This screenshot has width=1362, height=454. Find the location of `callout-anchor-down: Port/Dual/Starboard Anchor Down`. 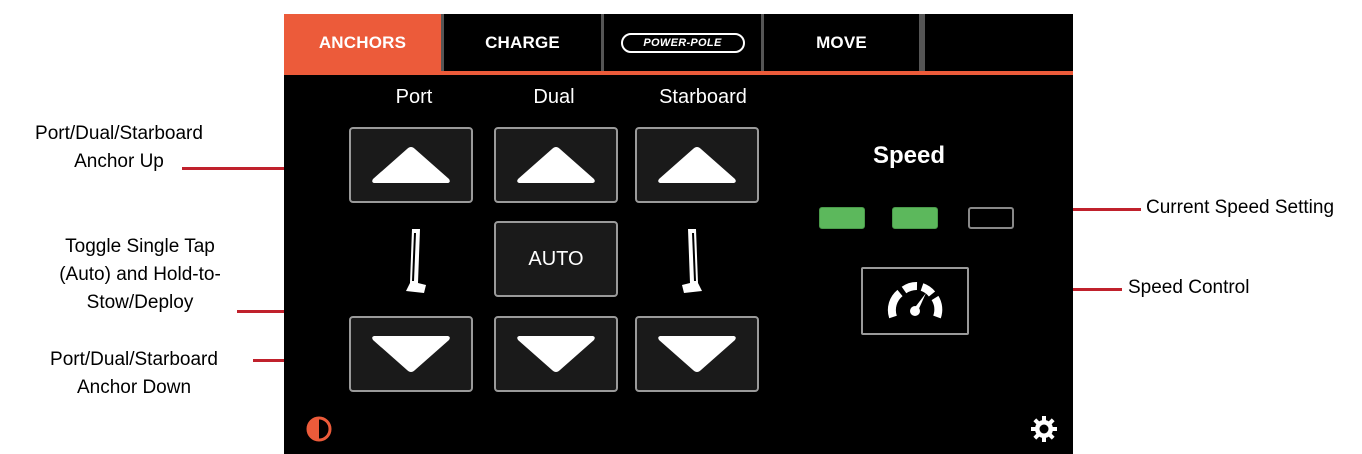

callout-anchor-down: Port/Dual/Starboard Anchor Down is located at coordinates (134, 374).